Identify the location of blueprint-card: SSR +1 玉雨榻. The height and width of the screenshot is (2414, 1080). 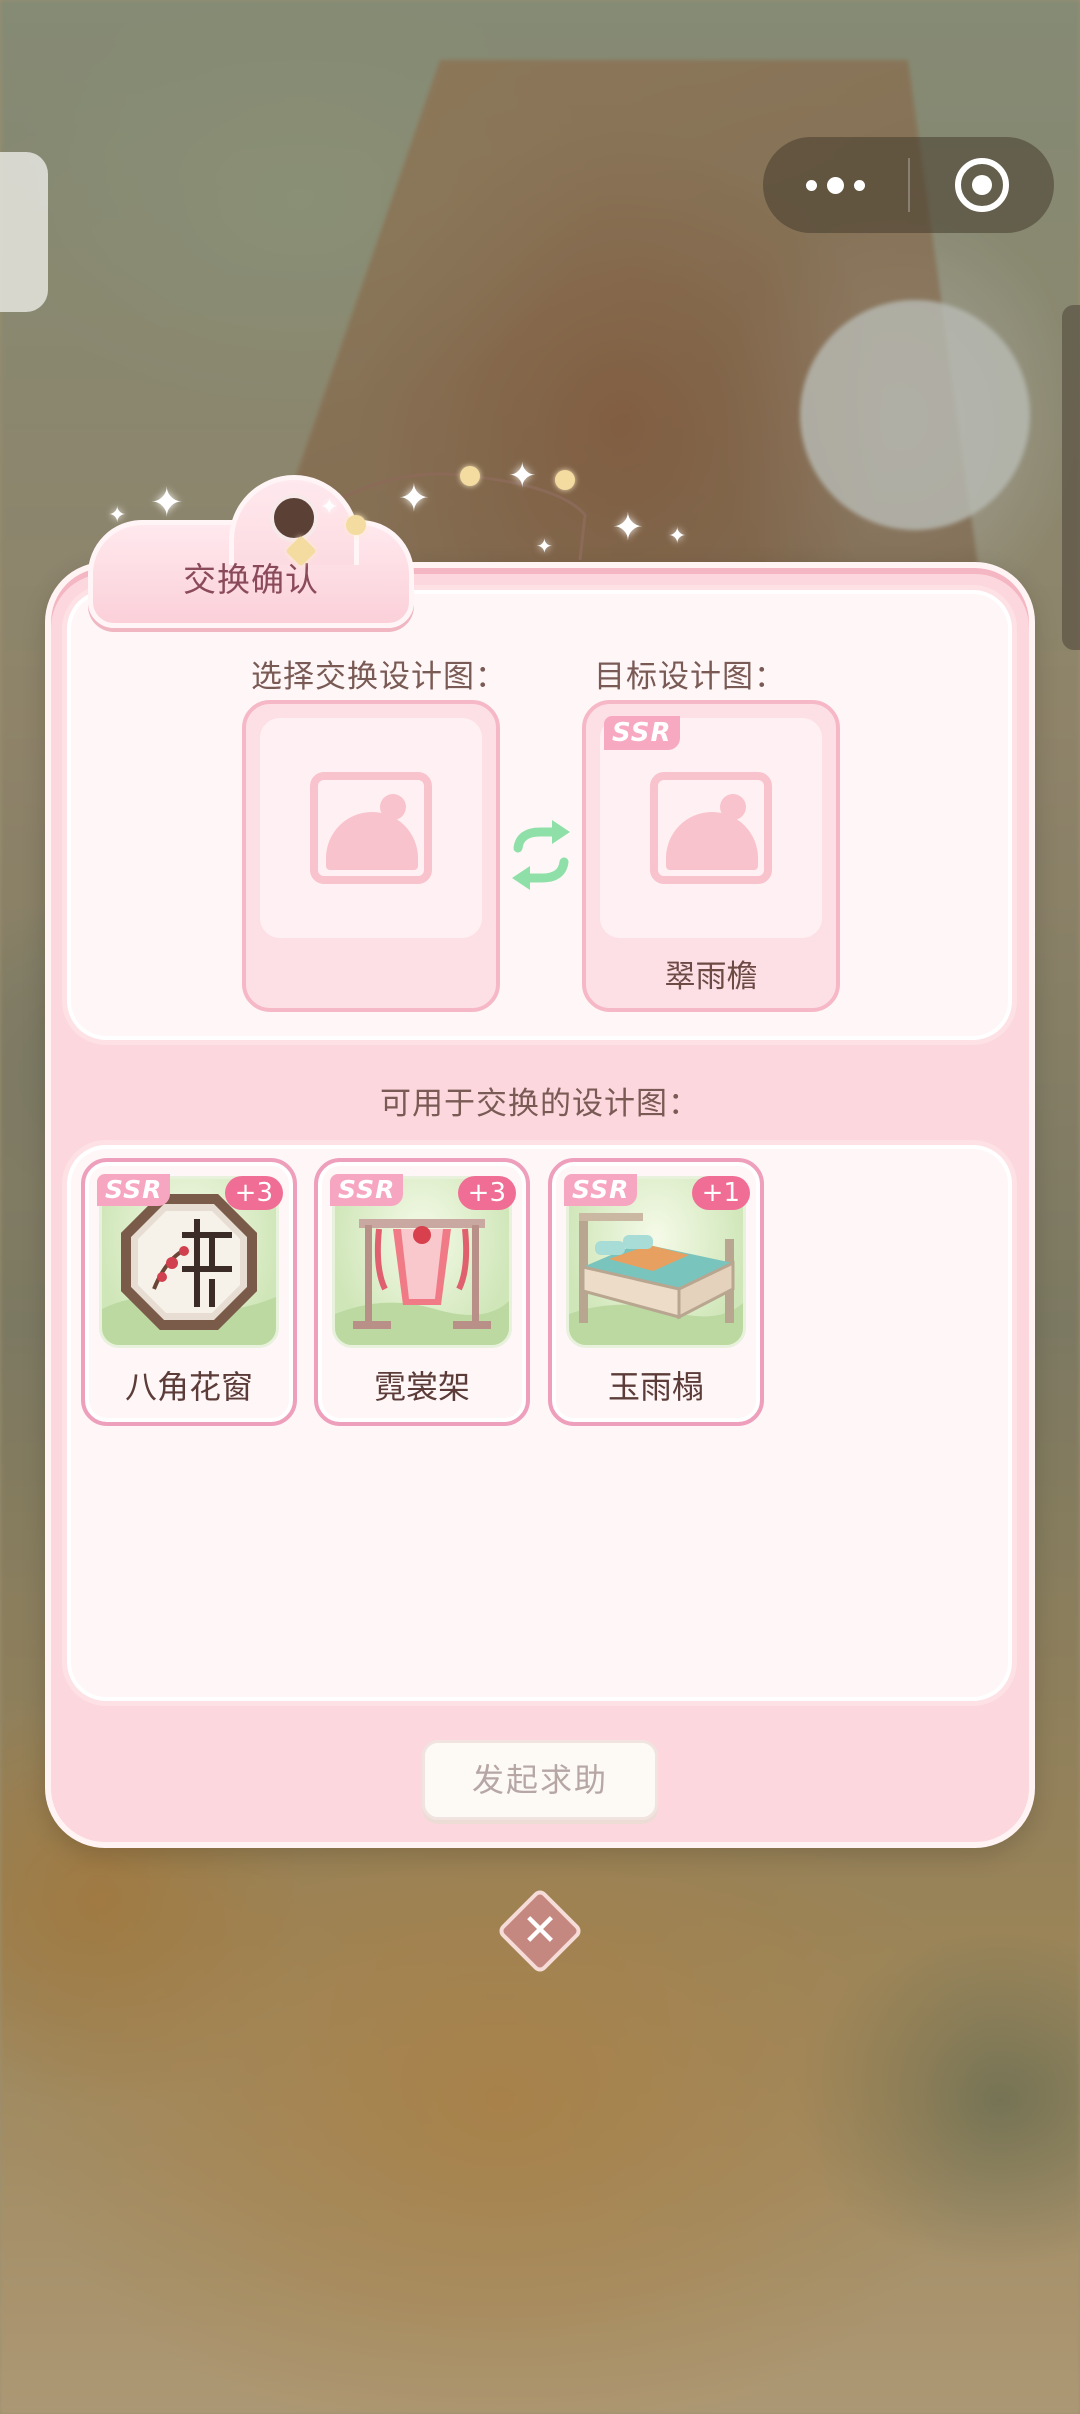
(656, 1292).